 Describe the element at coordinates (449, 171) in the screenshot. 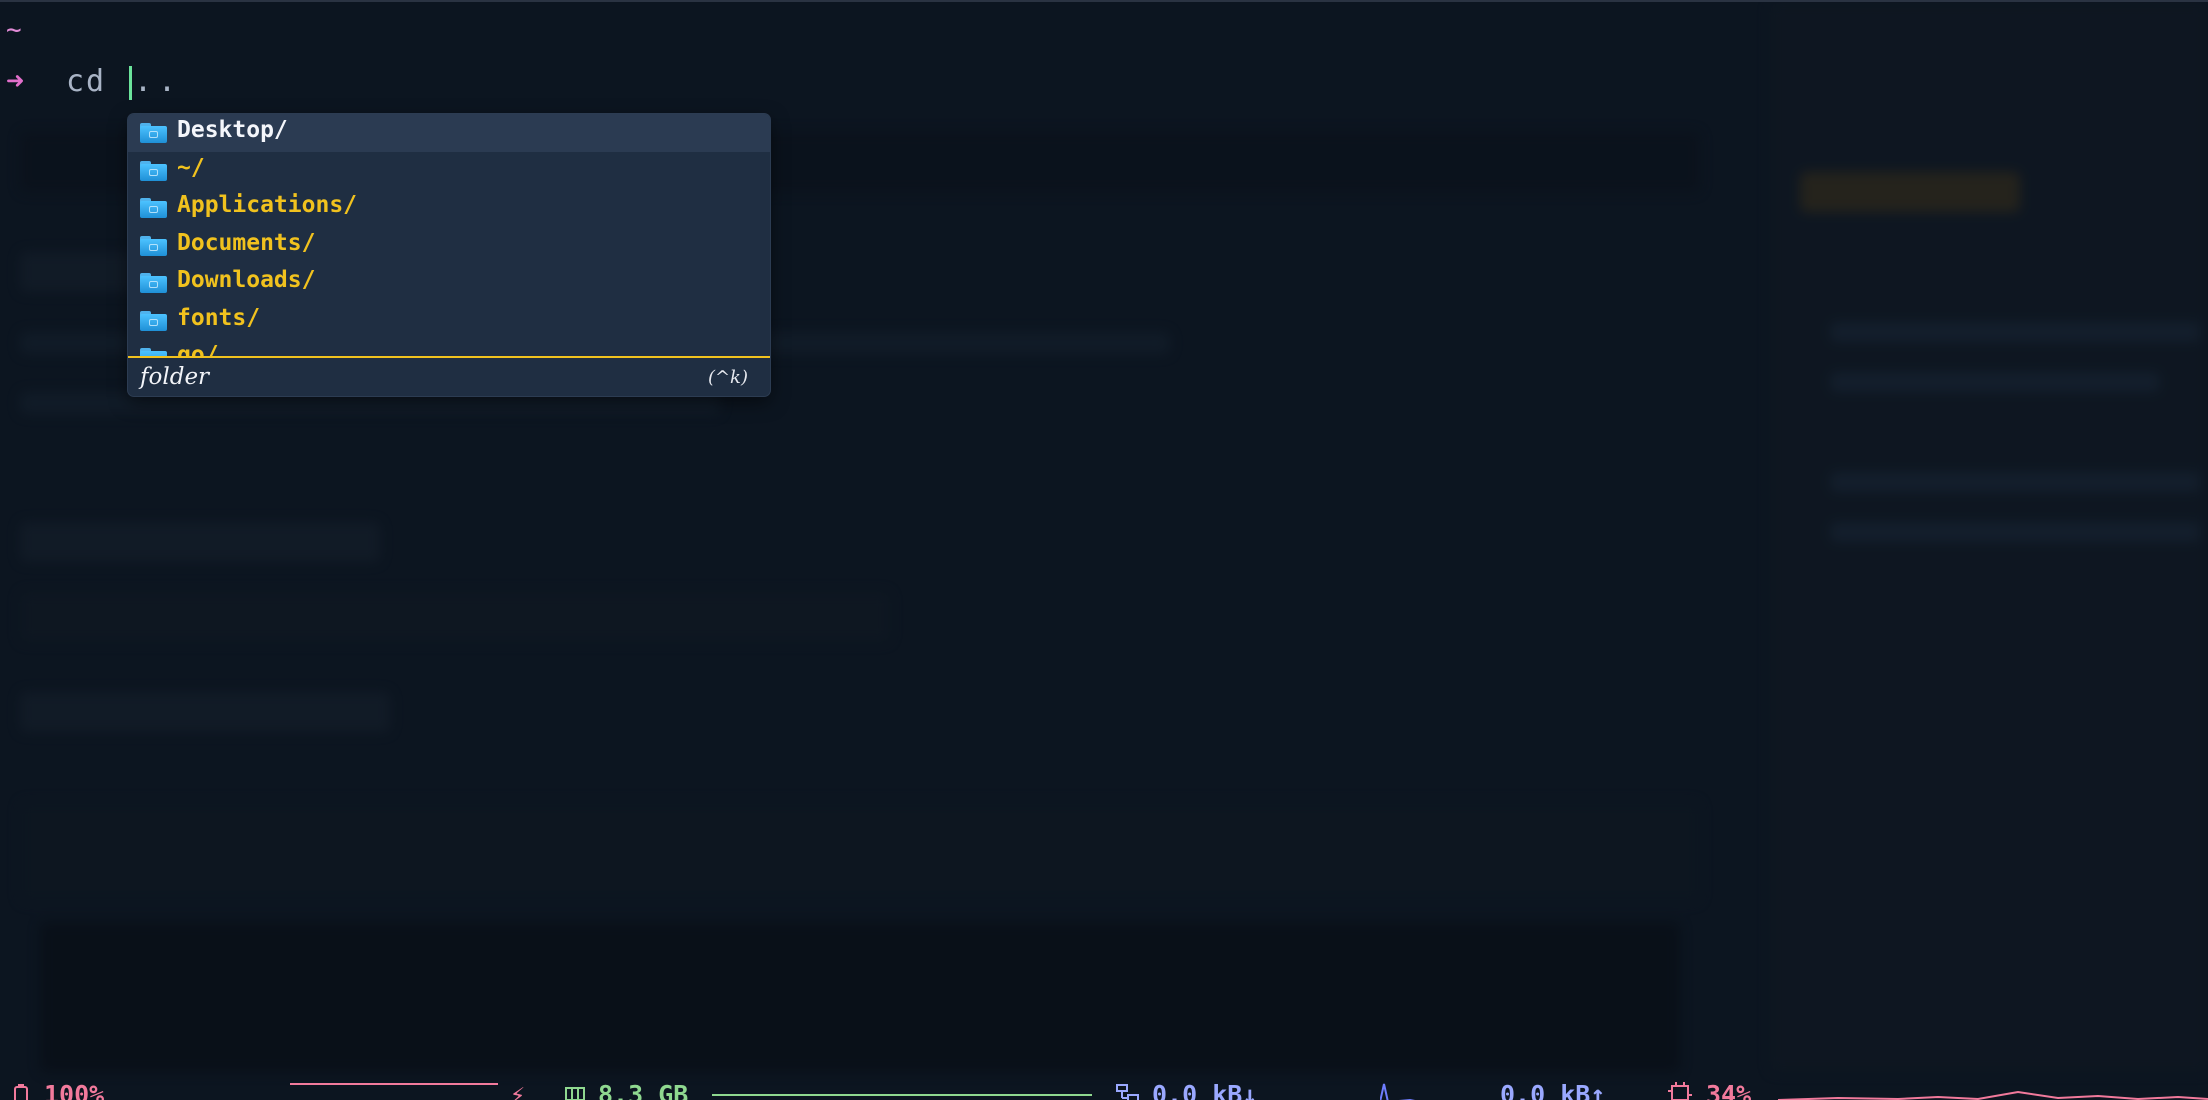

I see `completion-item: ~/` at that location.